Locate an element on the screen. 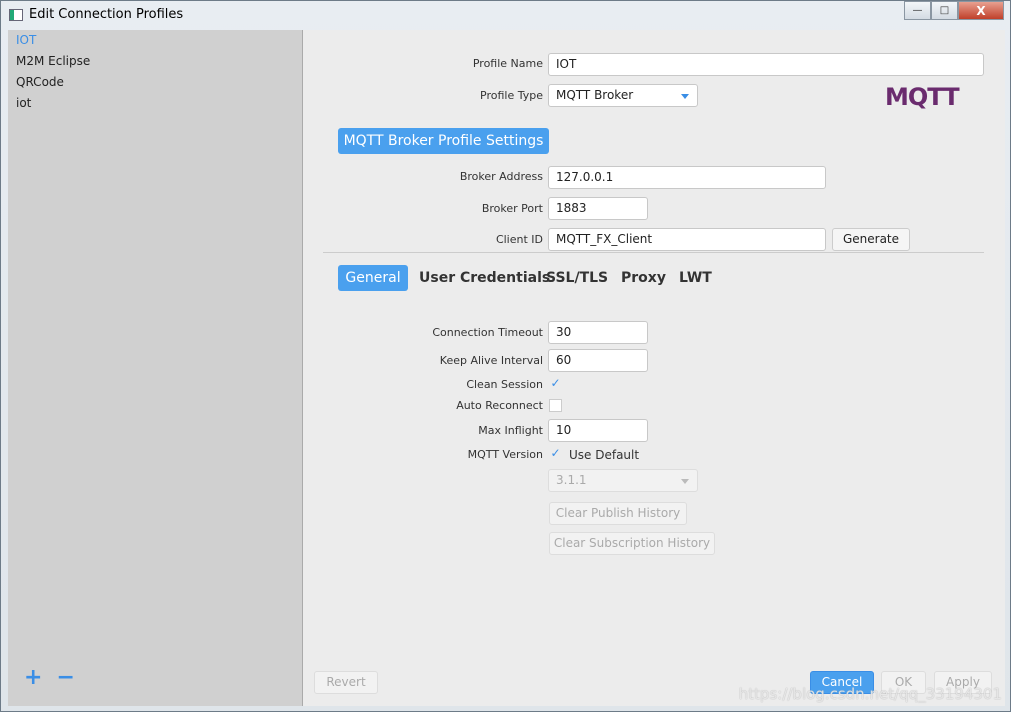 This screenshot has height=712, width=1011. profile-type-select: MQTT Broker is located at coordinates (623, 95).